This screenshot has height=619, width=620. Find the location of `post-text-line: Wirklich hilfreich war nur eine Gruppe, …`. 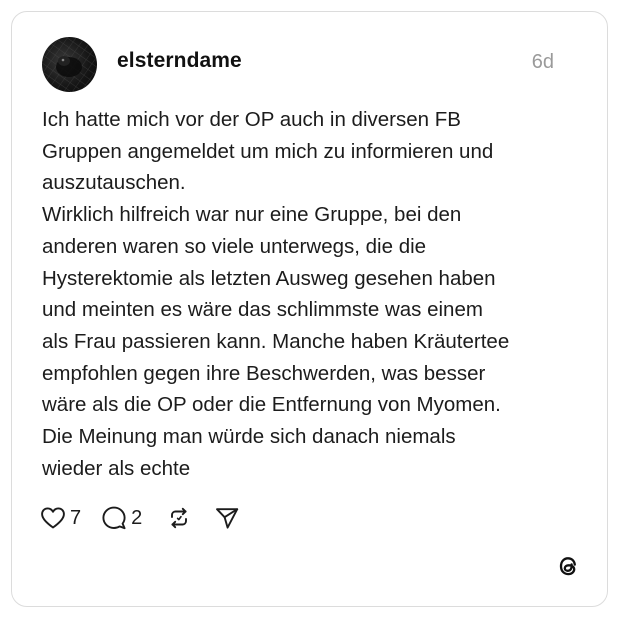

post-text-line: Wirklich hilfreich war nur eine Gruppe, … is located at coordinates (252, 215).